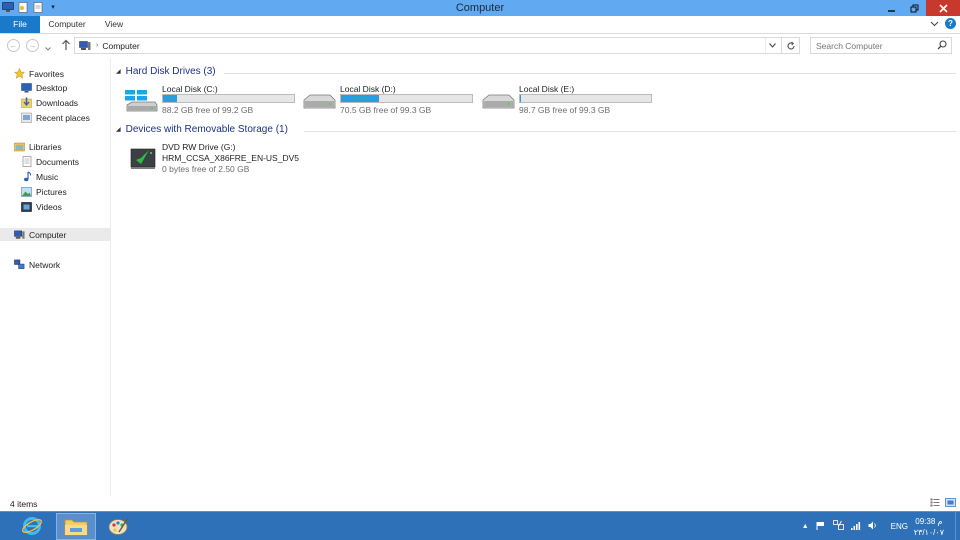 The width and height of the screenshot is (960, 540). Describe the element at coordinates (437, 45) in the screenshot. I see `address-bar: › Computer` at that location.